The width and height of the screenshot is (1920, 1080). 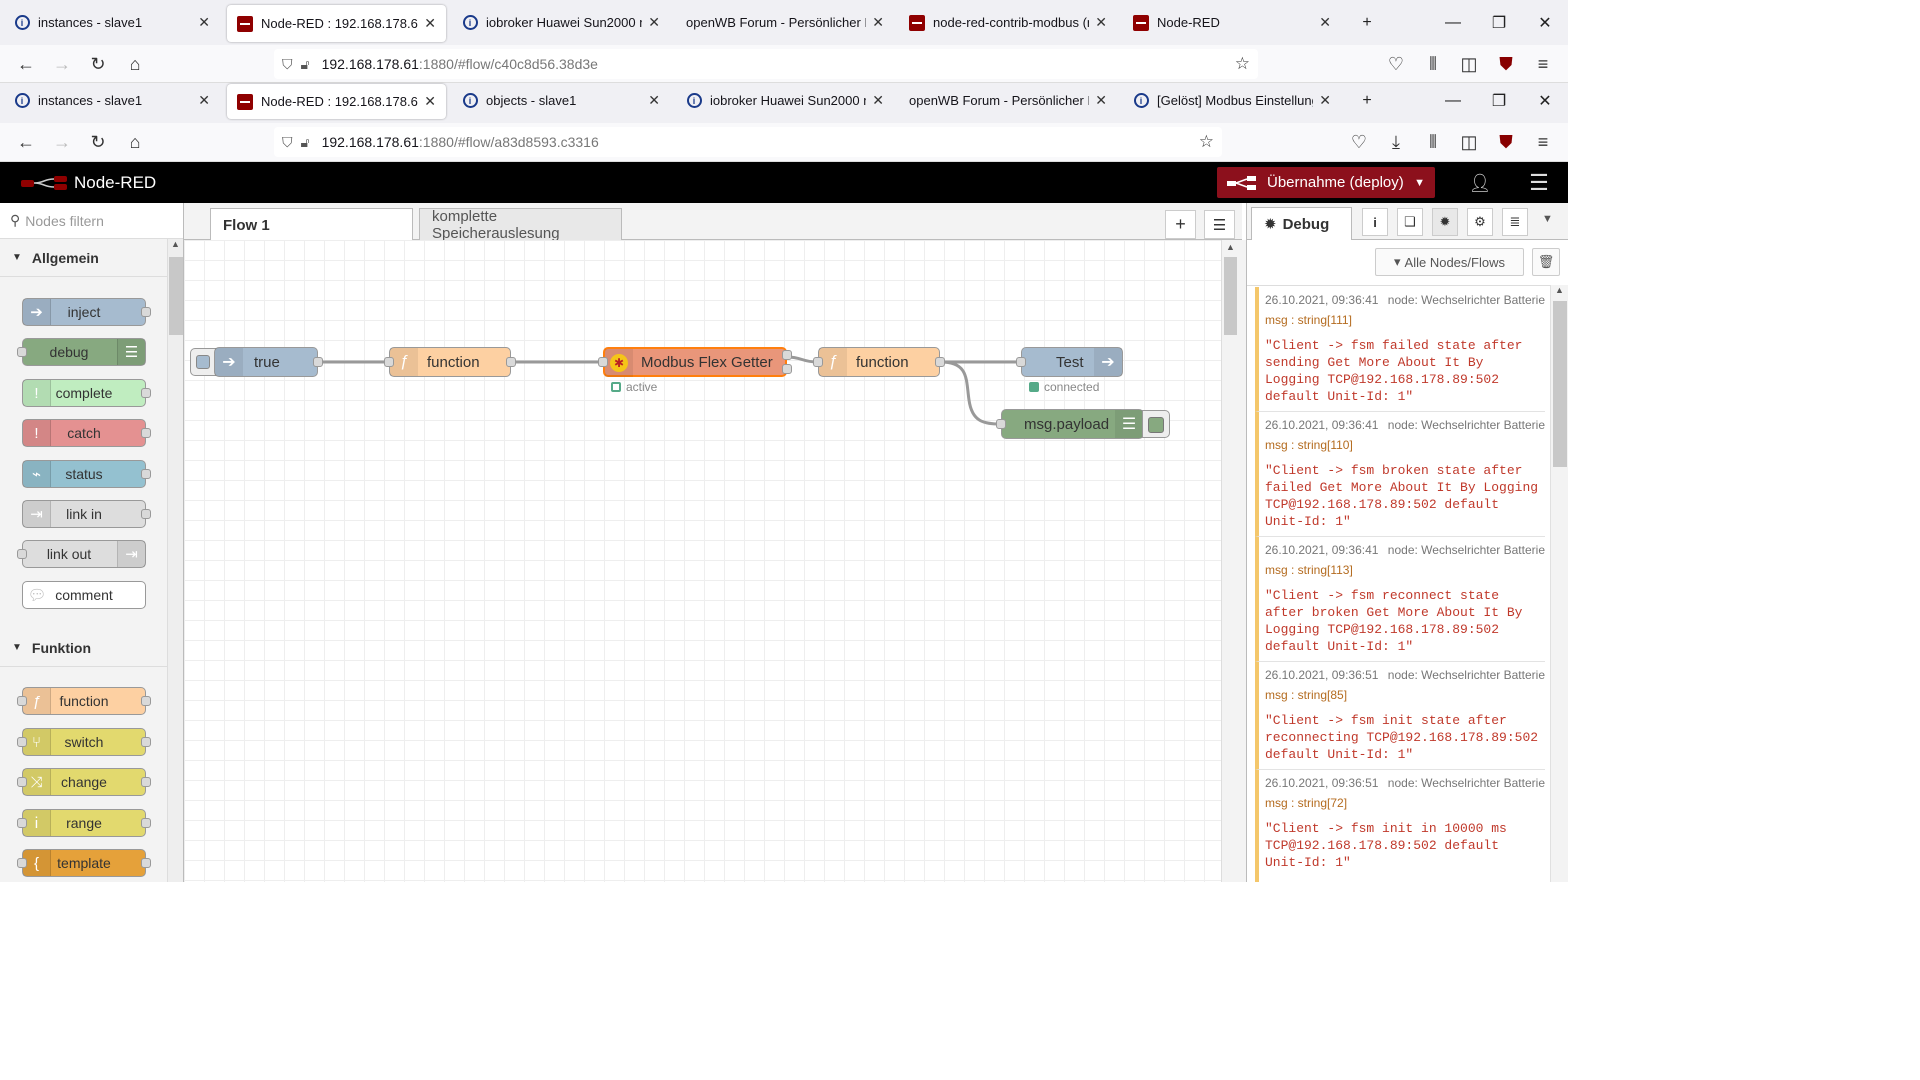 I want to click on palette-node-range: ⅰ range, so click(x=84, y=823).